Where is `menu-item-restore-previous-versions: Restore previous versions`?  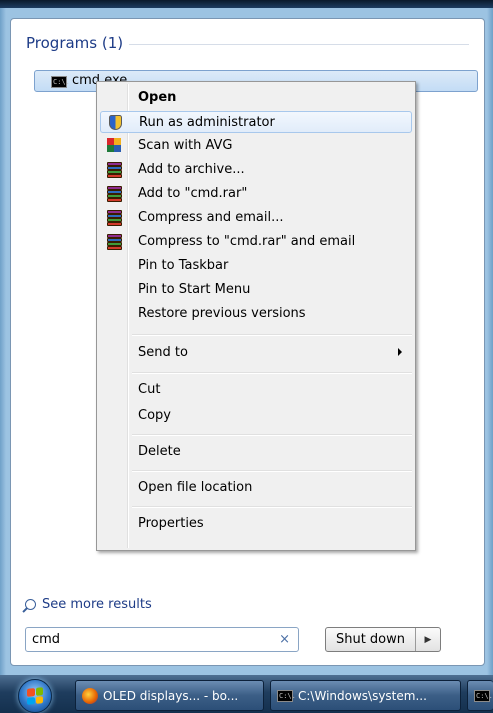 menu-item-restore-previous-versions: Restore previous versions is located at coordinates (256, 314).